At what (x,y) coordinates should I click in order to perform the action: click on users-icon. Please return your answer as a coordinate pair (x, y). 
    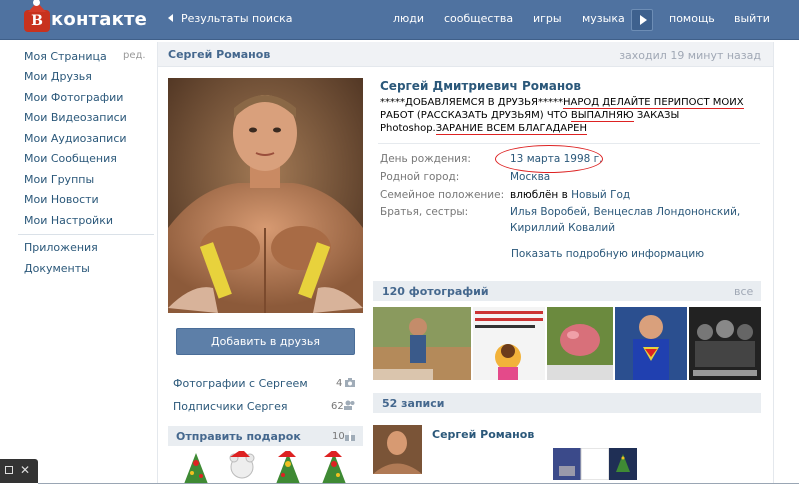
    Looking at the image, I should click on (349, 405).